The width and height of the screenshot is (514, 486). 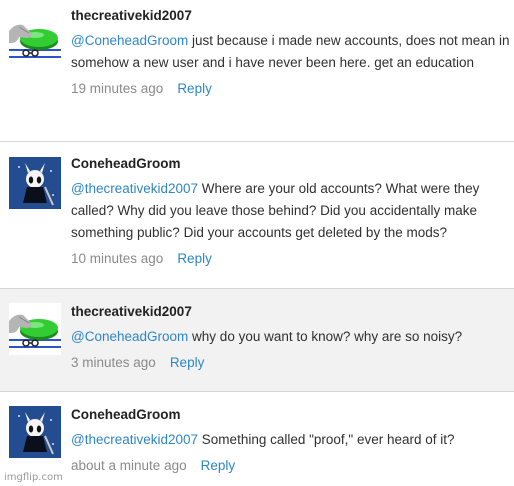 What do you see at coordinates (129, 465) in the screenshot?
I see `timestamp: about a minute ago` at bounding box center [129, 465].